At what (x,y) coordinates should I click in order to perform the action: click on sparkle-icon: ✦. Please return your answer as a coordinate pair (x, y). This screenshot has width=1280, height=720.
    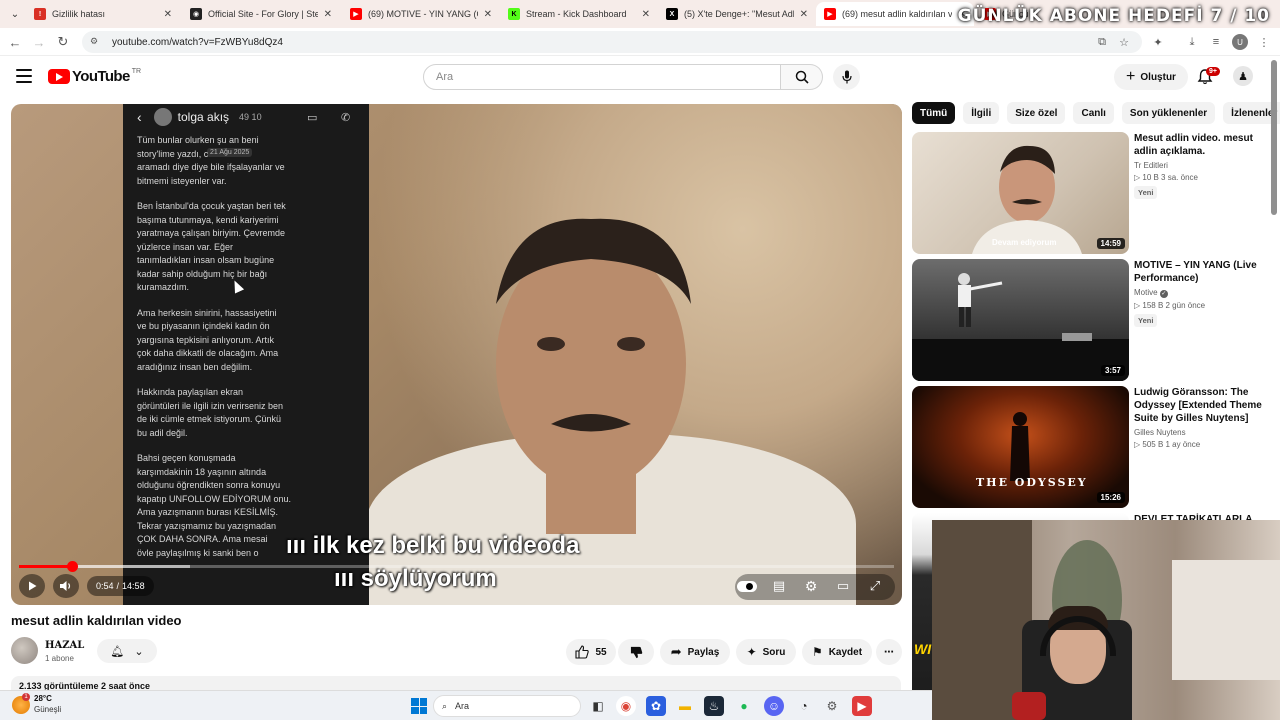
    Looking at the image, I should click on (751, 652).